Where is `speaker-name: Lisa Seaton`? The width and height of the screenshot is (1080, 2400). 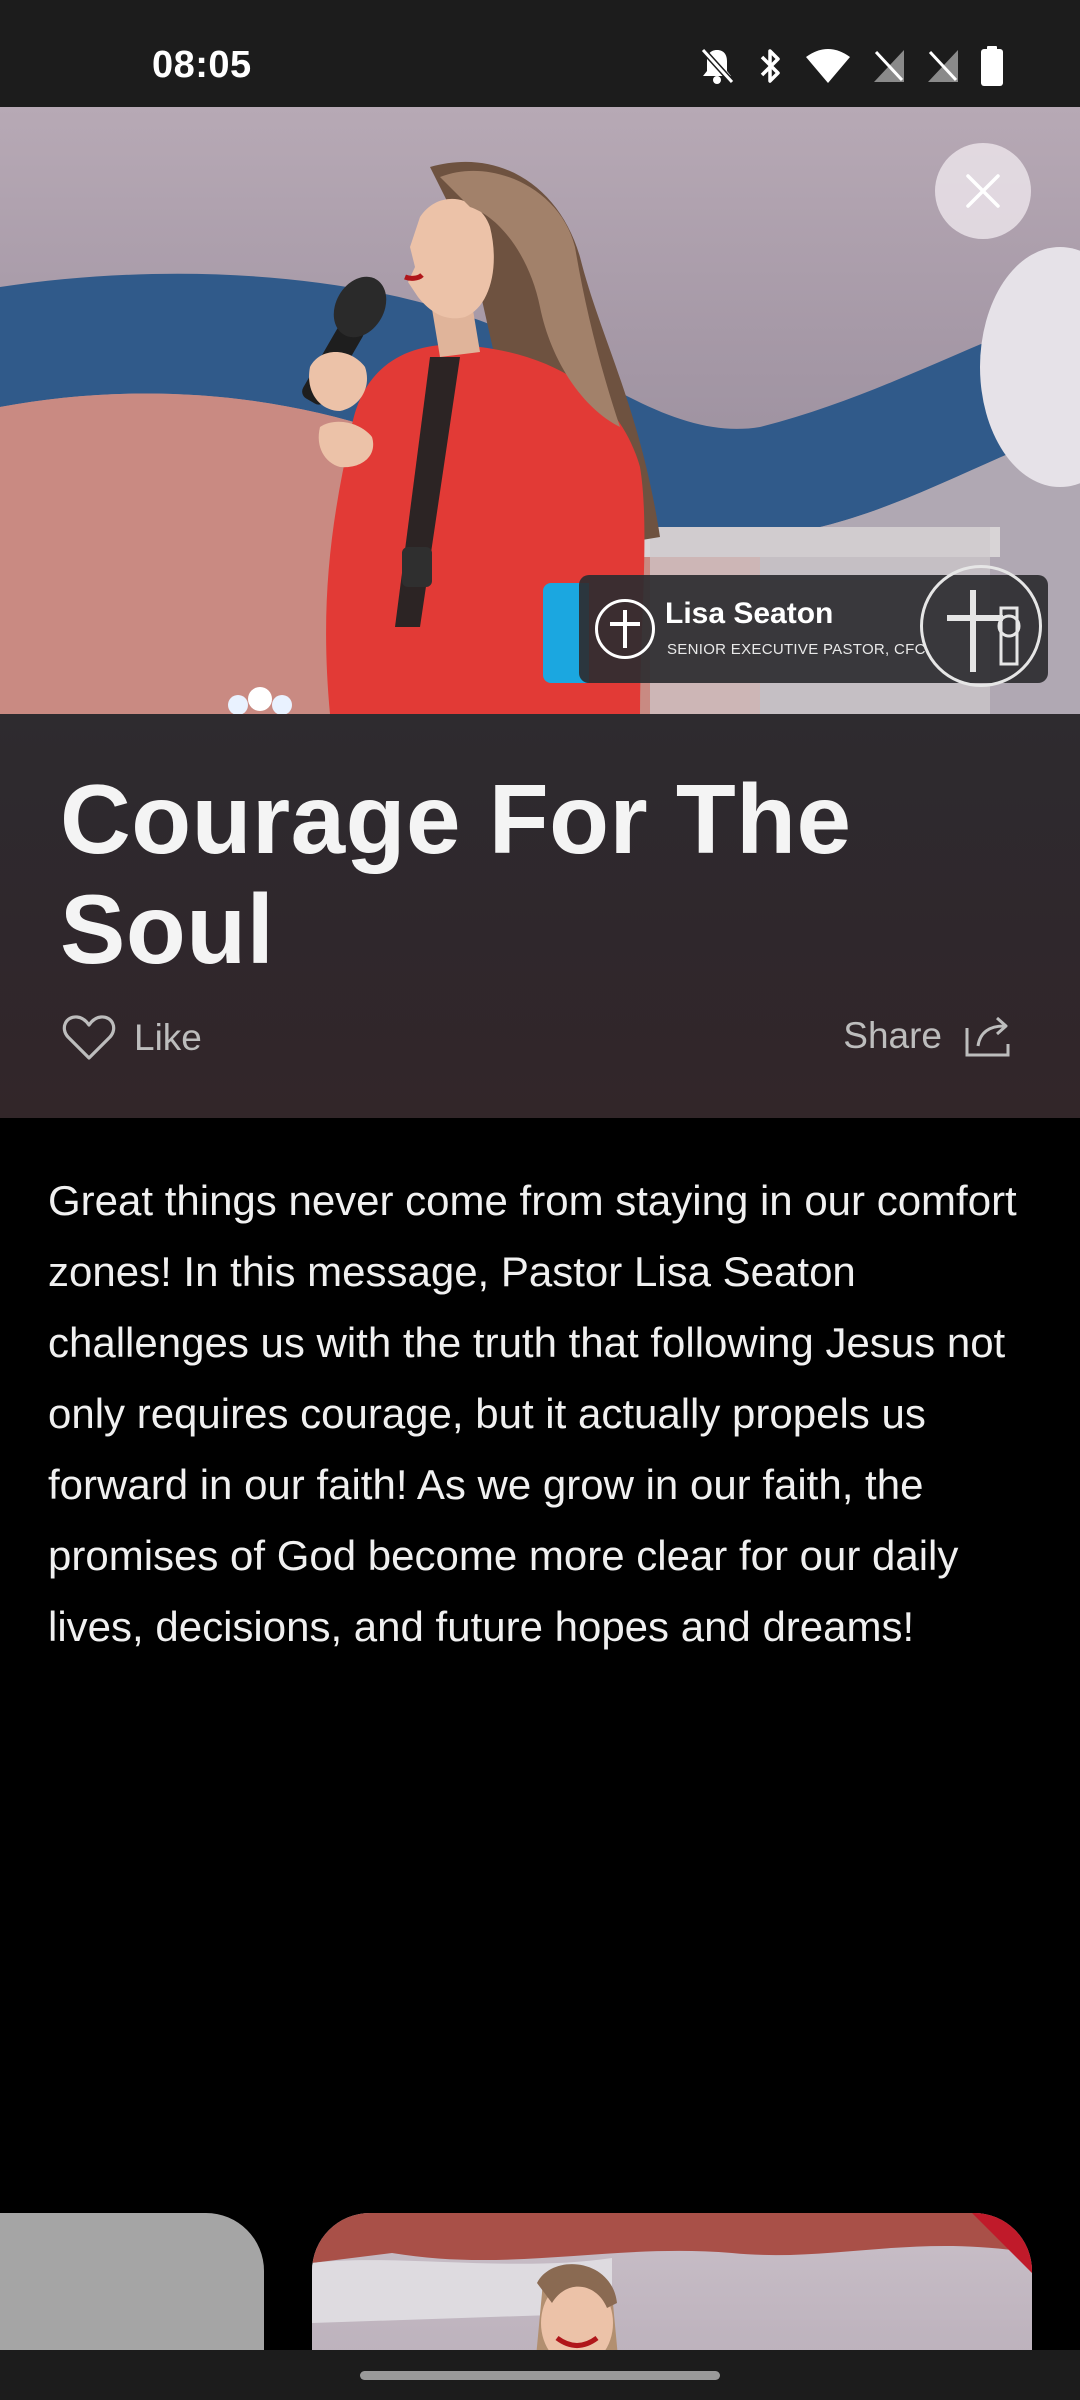 speaker-name: Lisa Seaton is located at coordinates (749, 613).